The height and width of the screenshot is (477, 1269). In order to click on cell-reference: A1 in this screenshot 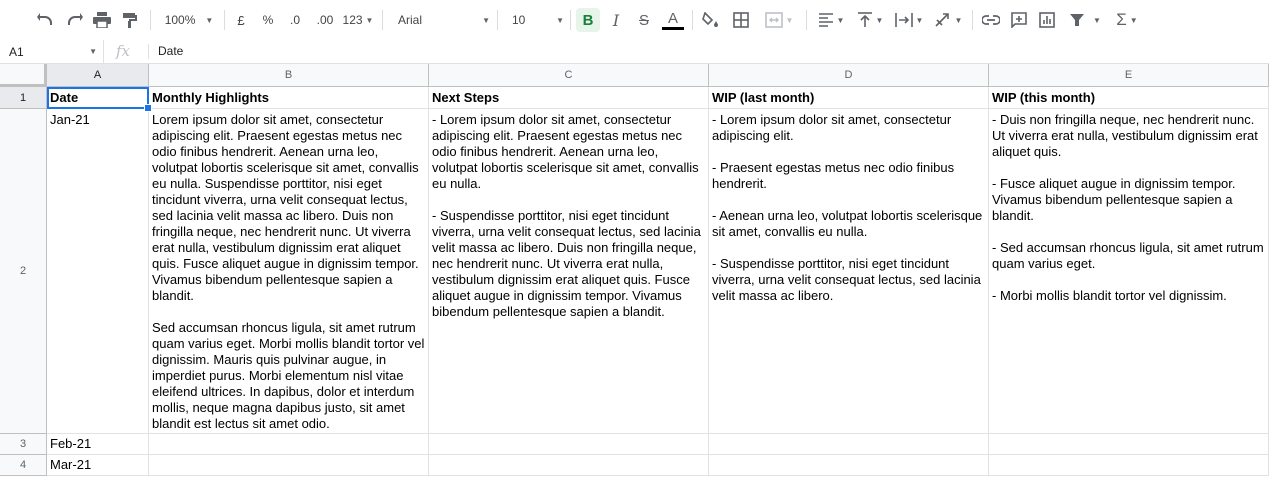, I will do `click(16, 51)`.